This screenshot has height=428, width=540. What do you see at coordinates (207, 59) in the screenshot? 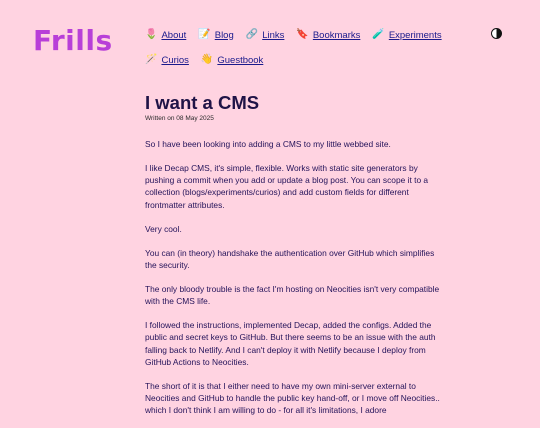
I see `waving-hand-icon: 👋` at bounding box center [207, 59].